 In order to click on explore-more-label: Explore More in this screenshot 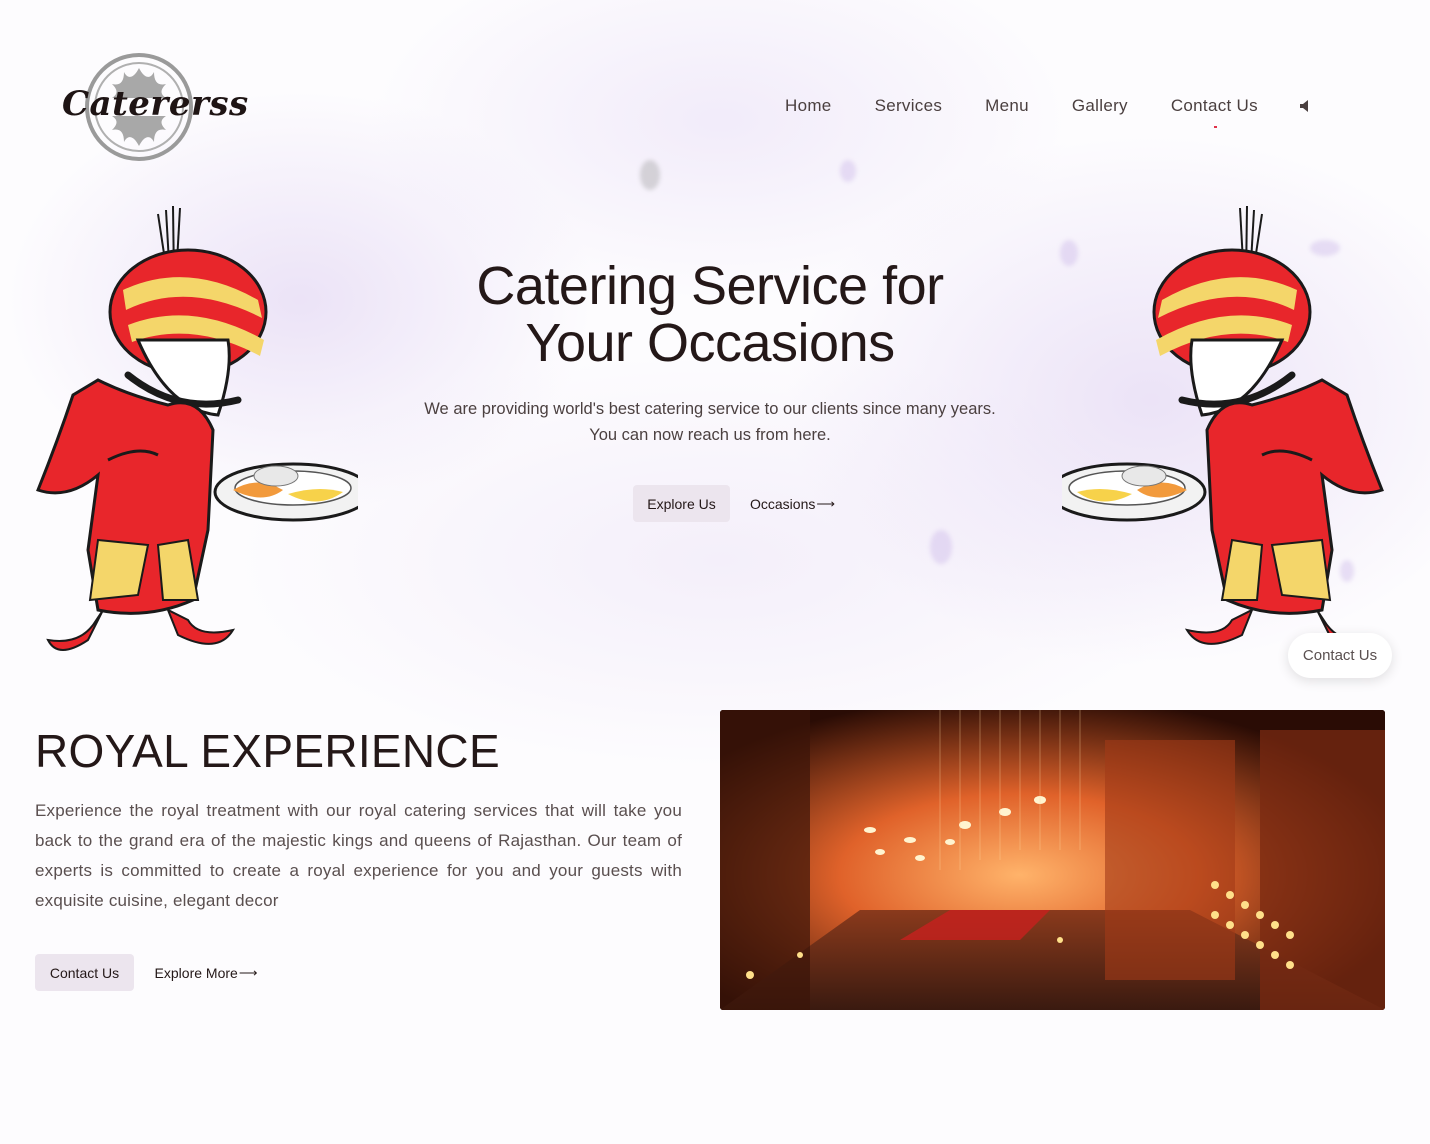, I will do `click(196, 972)`.